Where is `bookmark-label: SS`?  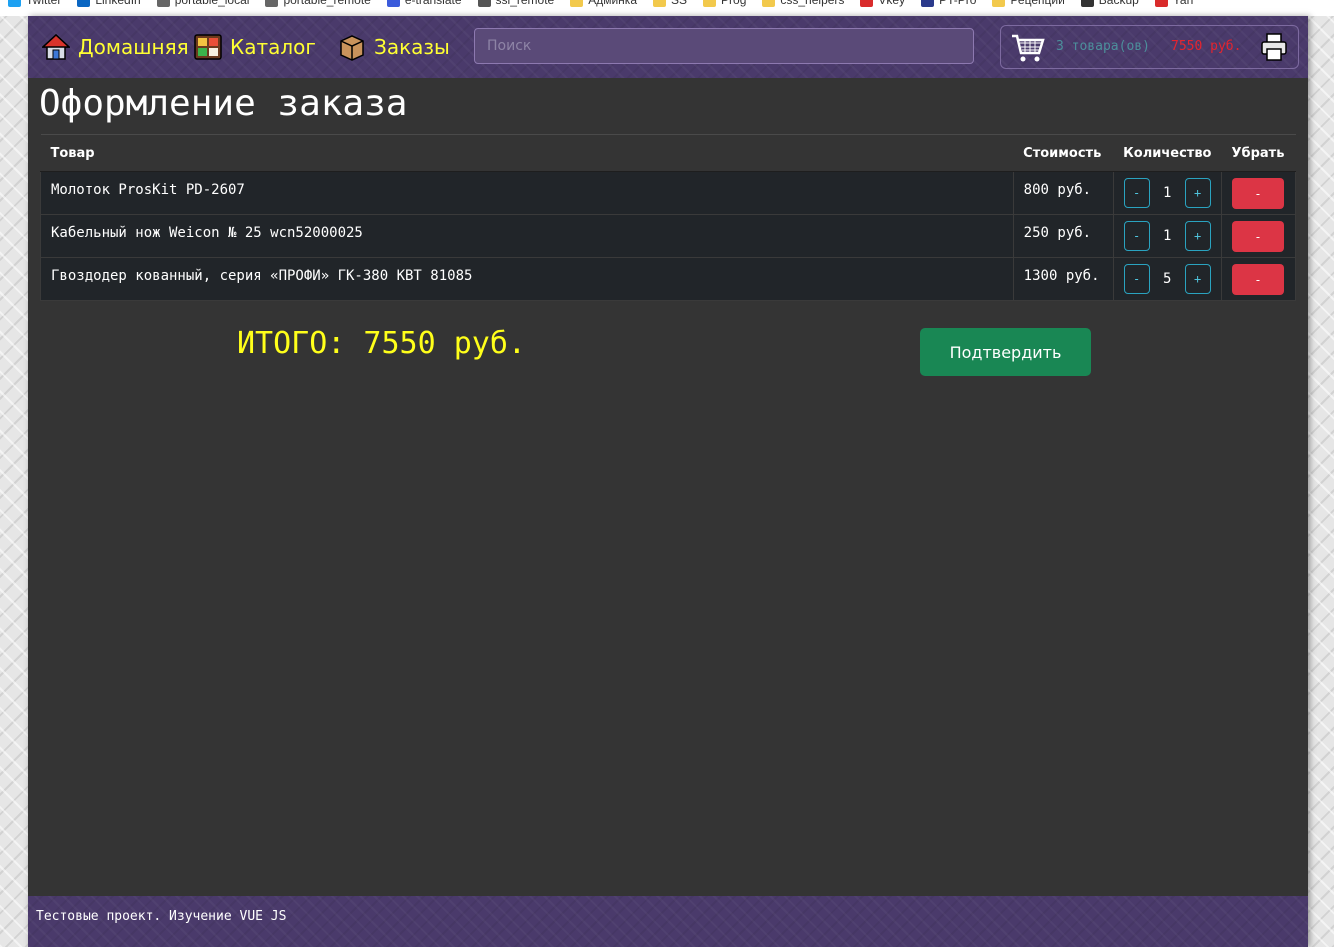 bookmark-label: SS is located at coordinates (679, 3).